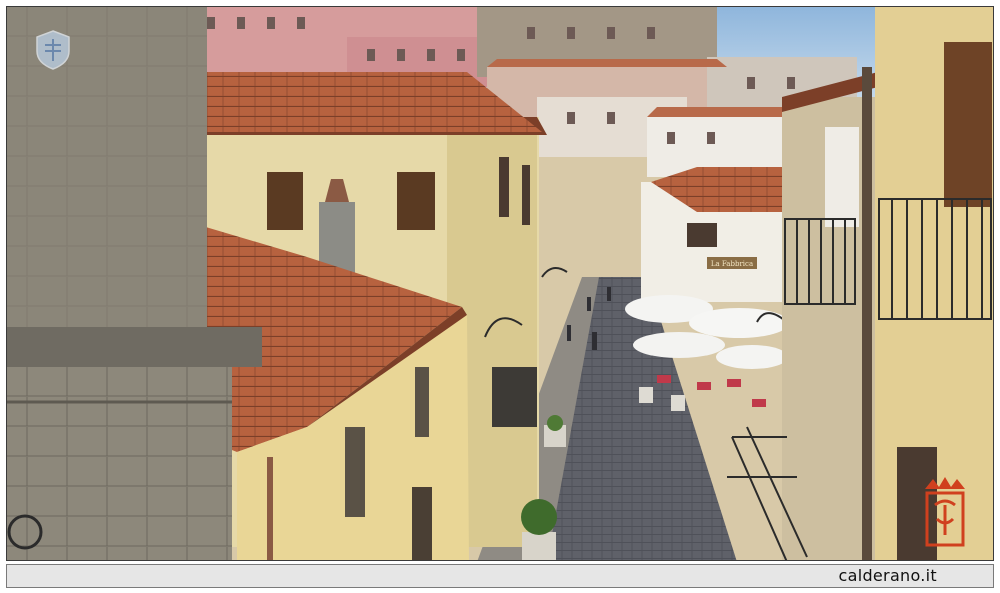  Describe the element at coordinates (945, 512) in the screenshot. I see `logo-watermark-icon` at that location.